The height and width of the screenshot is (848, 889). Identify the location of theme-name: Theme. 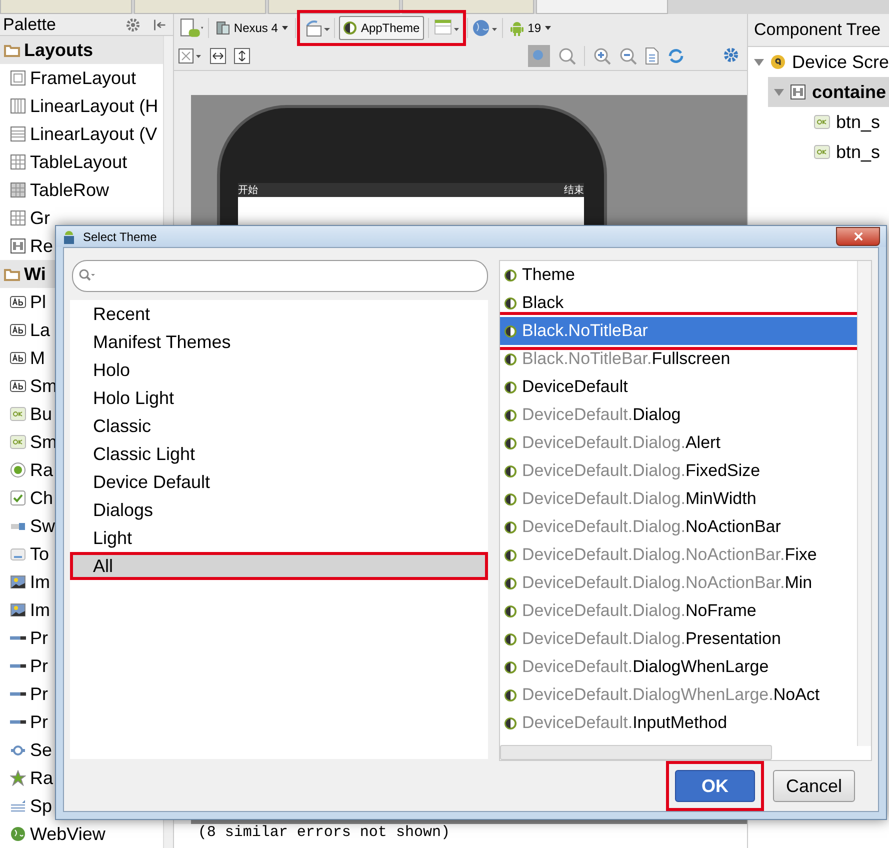
(548, 275).